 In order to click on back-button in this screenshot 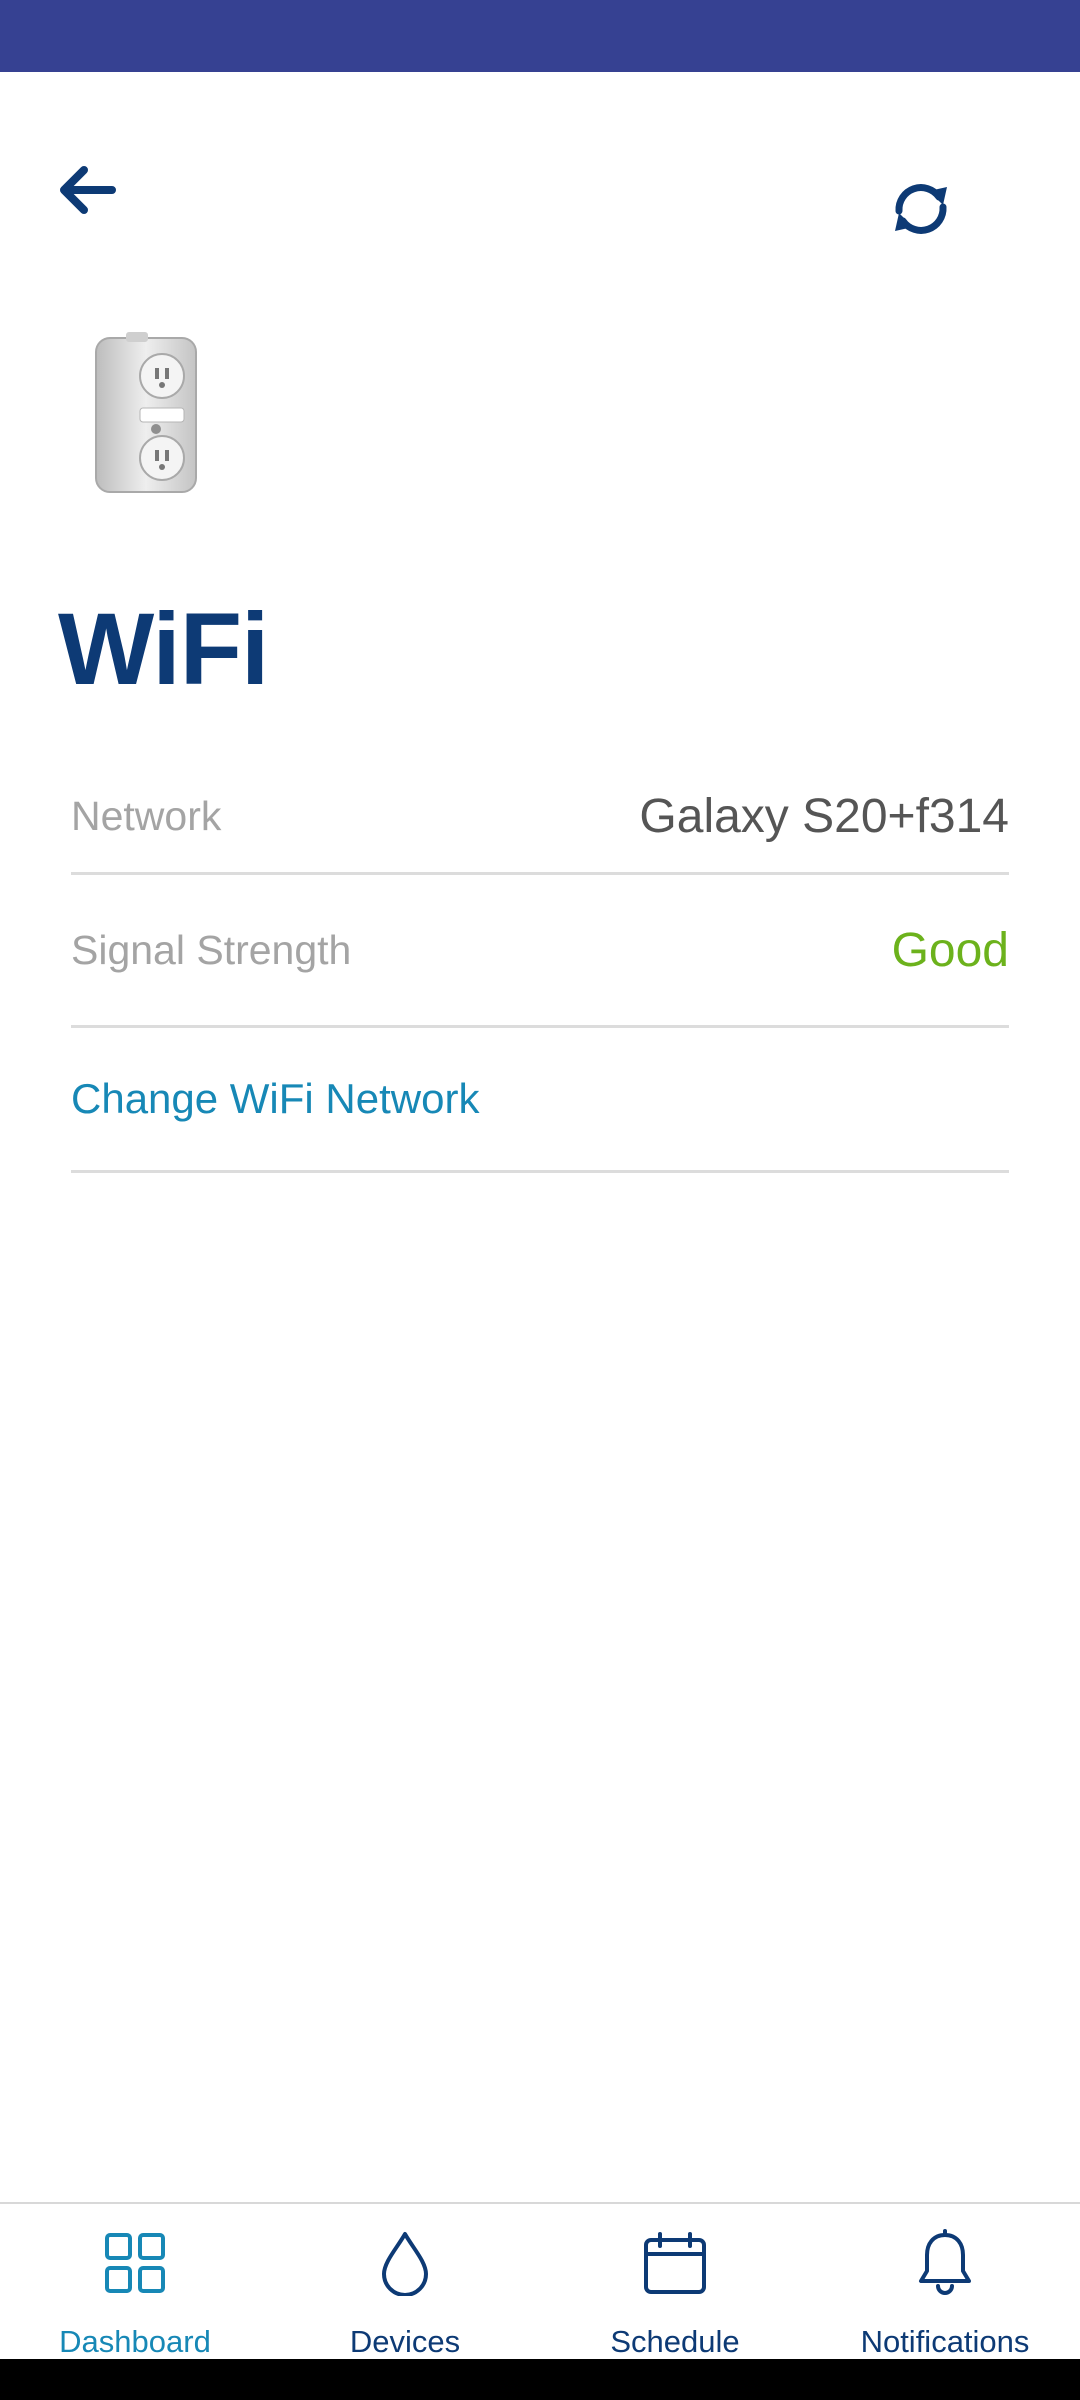, I will do `click(86, 190)`.